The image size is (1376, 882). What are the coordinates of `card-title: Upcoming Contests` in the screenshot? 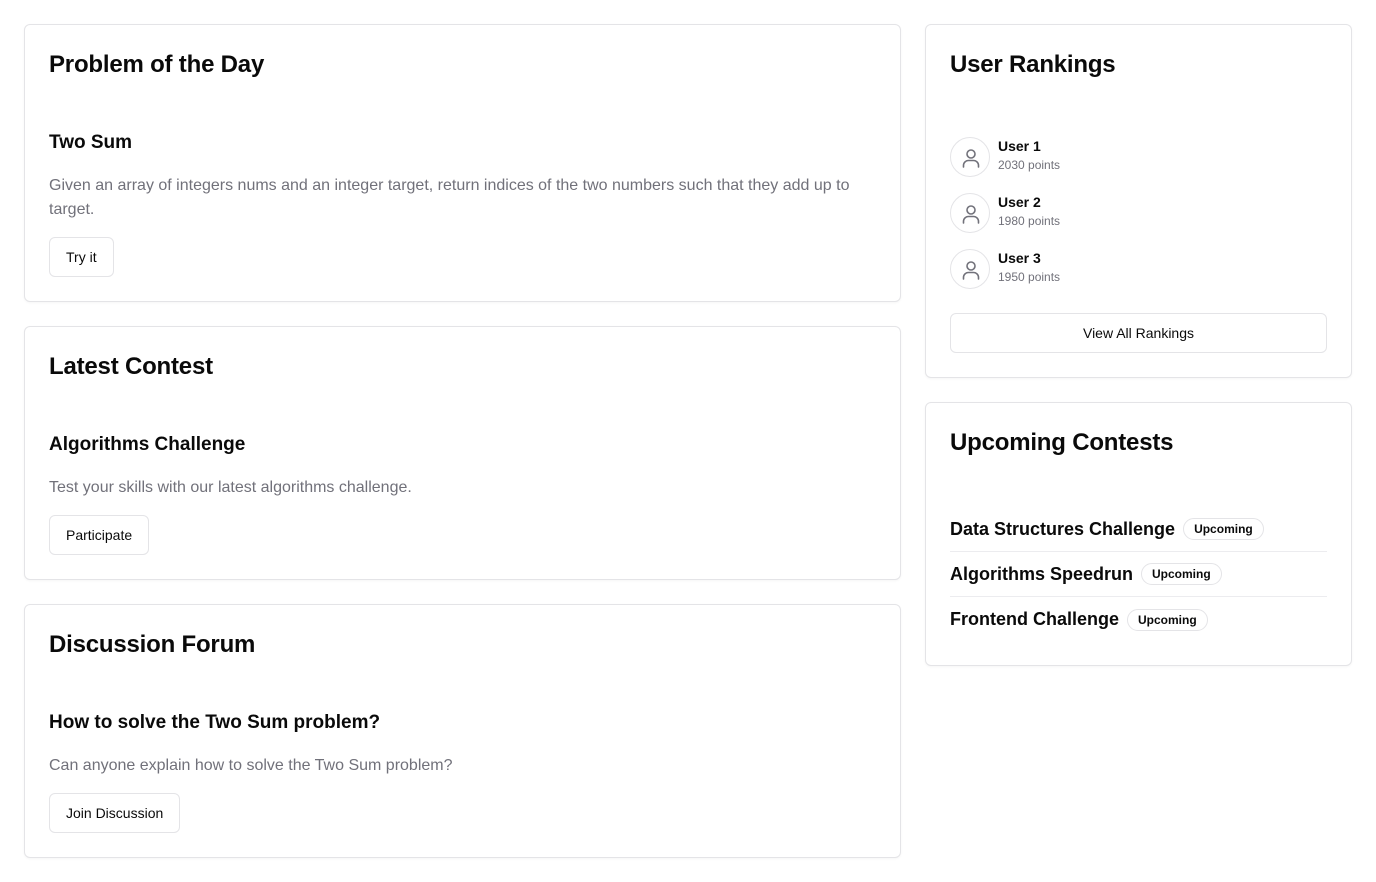 It's located at (1062, 442).